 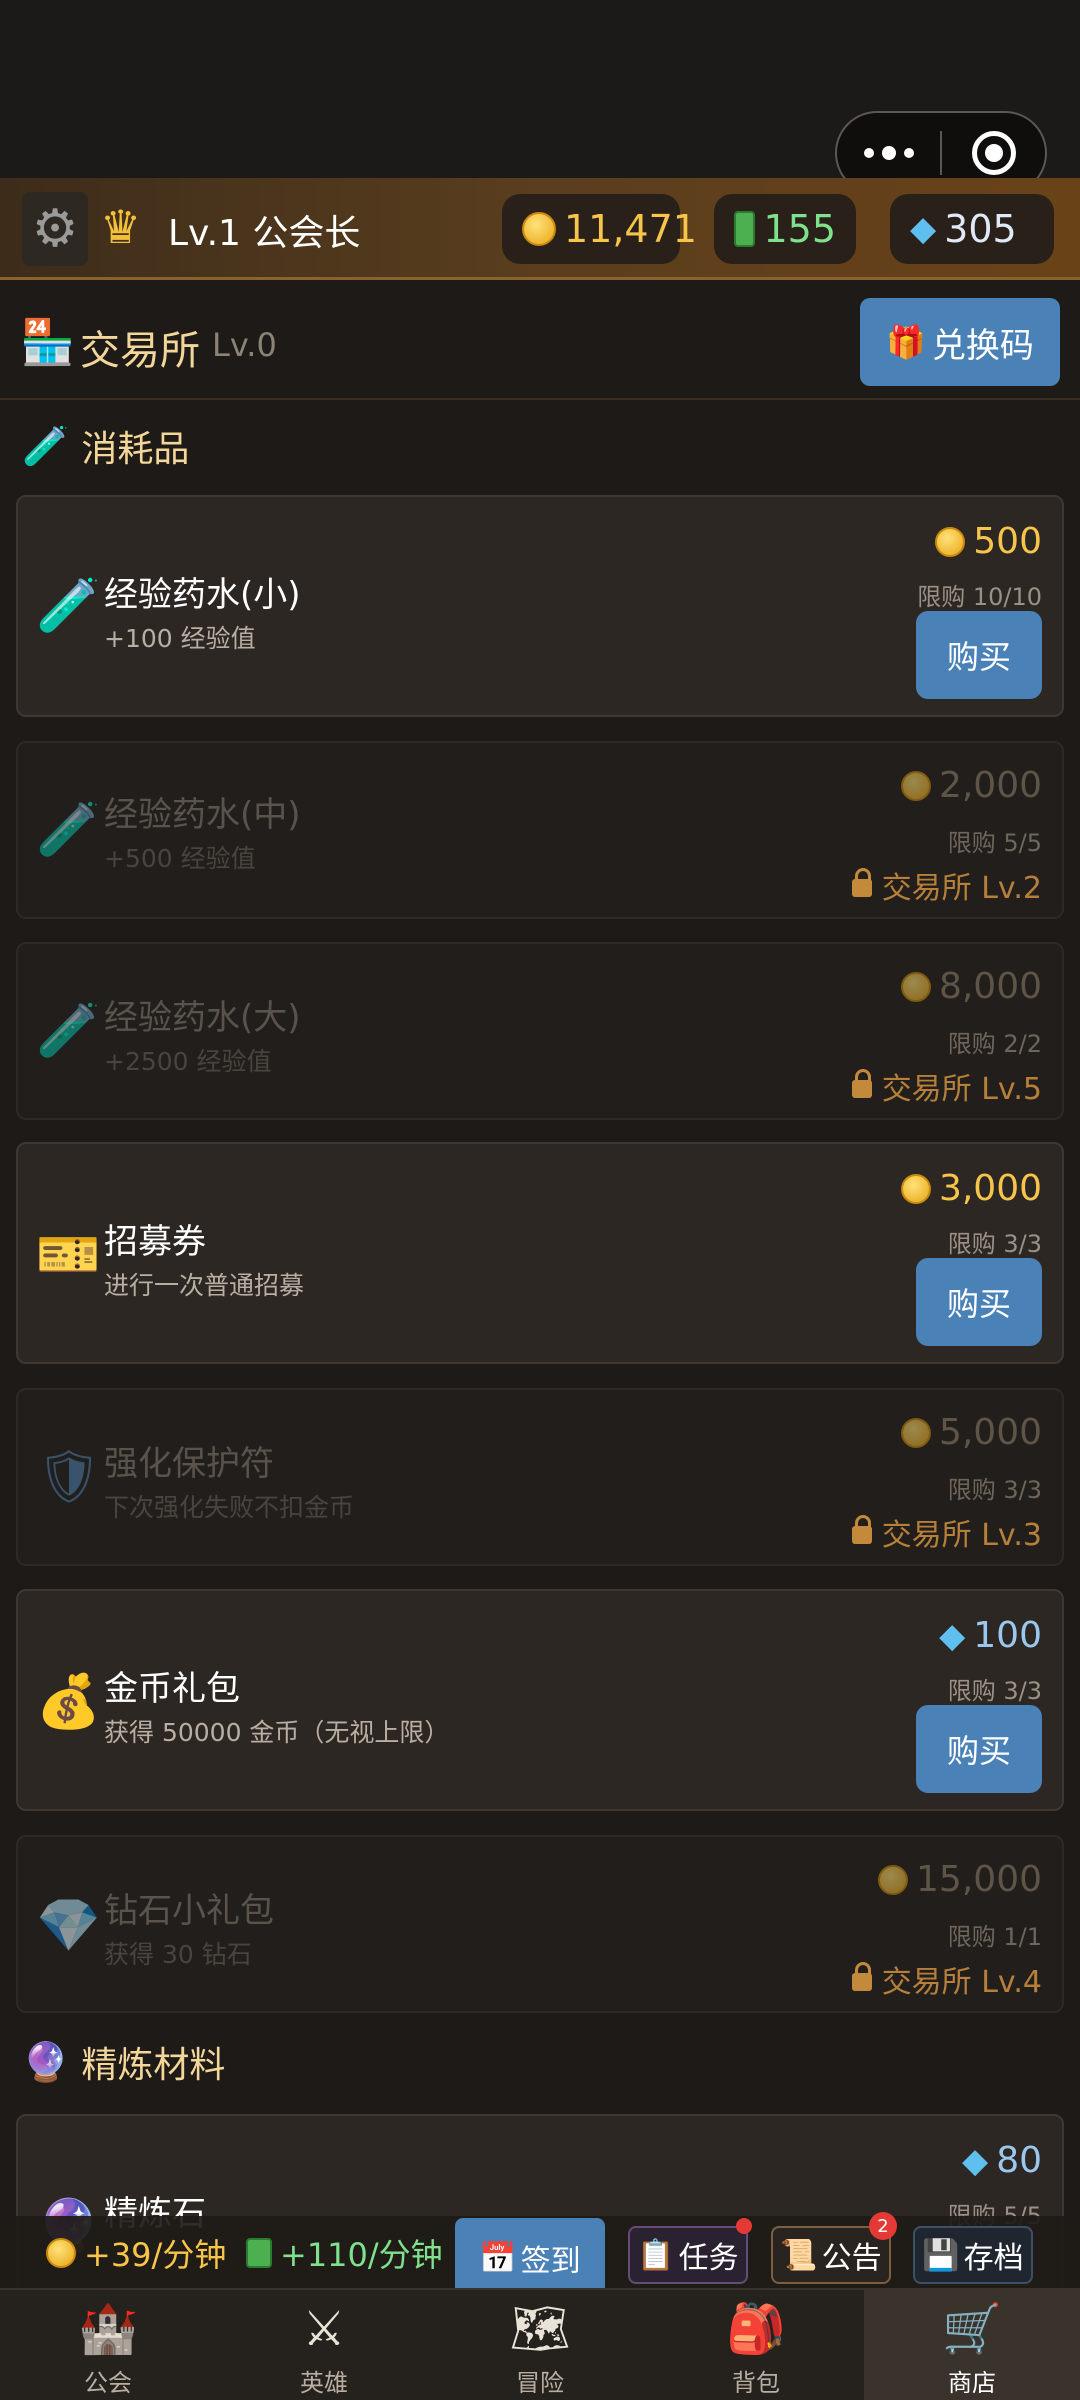 I want to click on item-name: 钻石小礼包, so click(x=189, y=1911).